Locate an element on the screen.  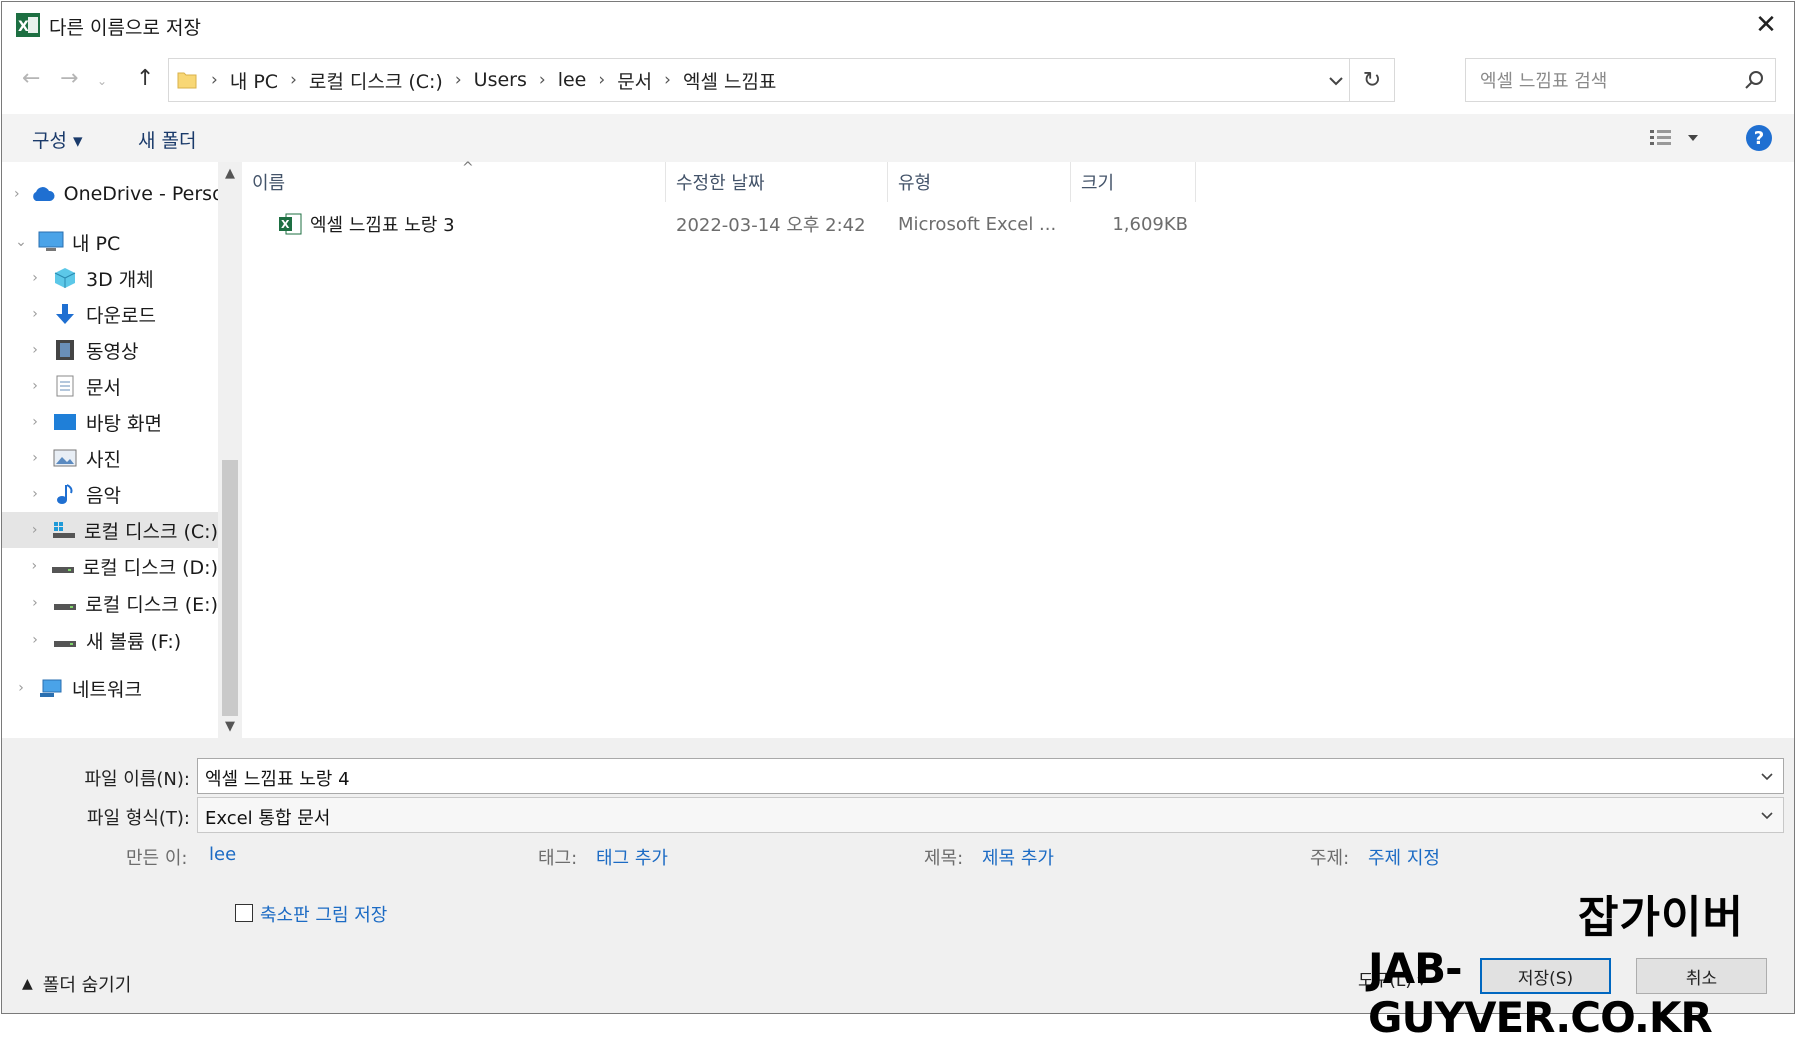
author-value: lee is located at coordinates (222, 854).